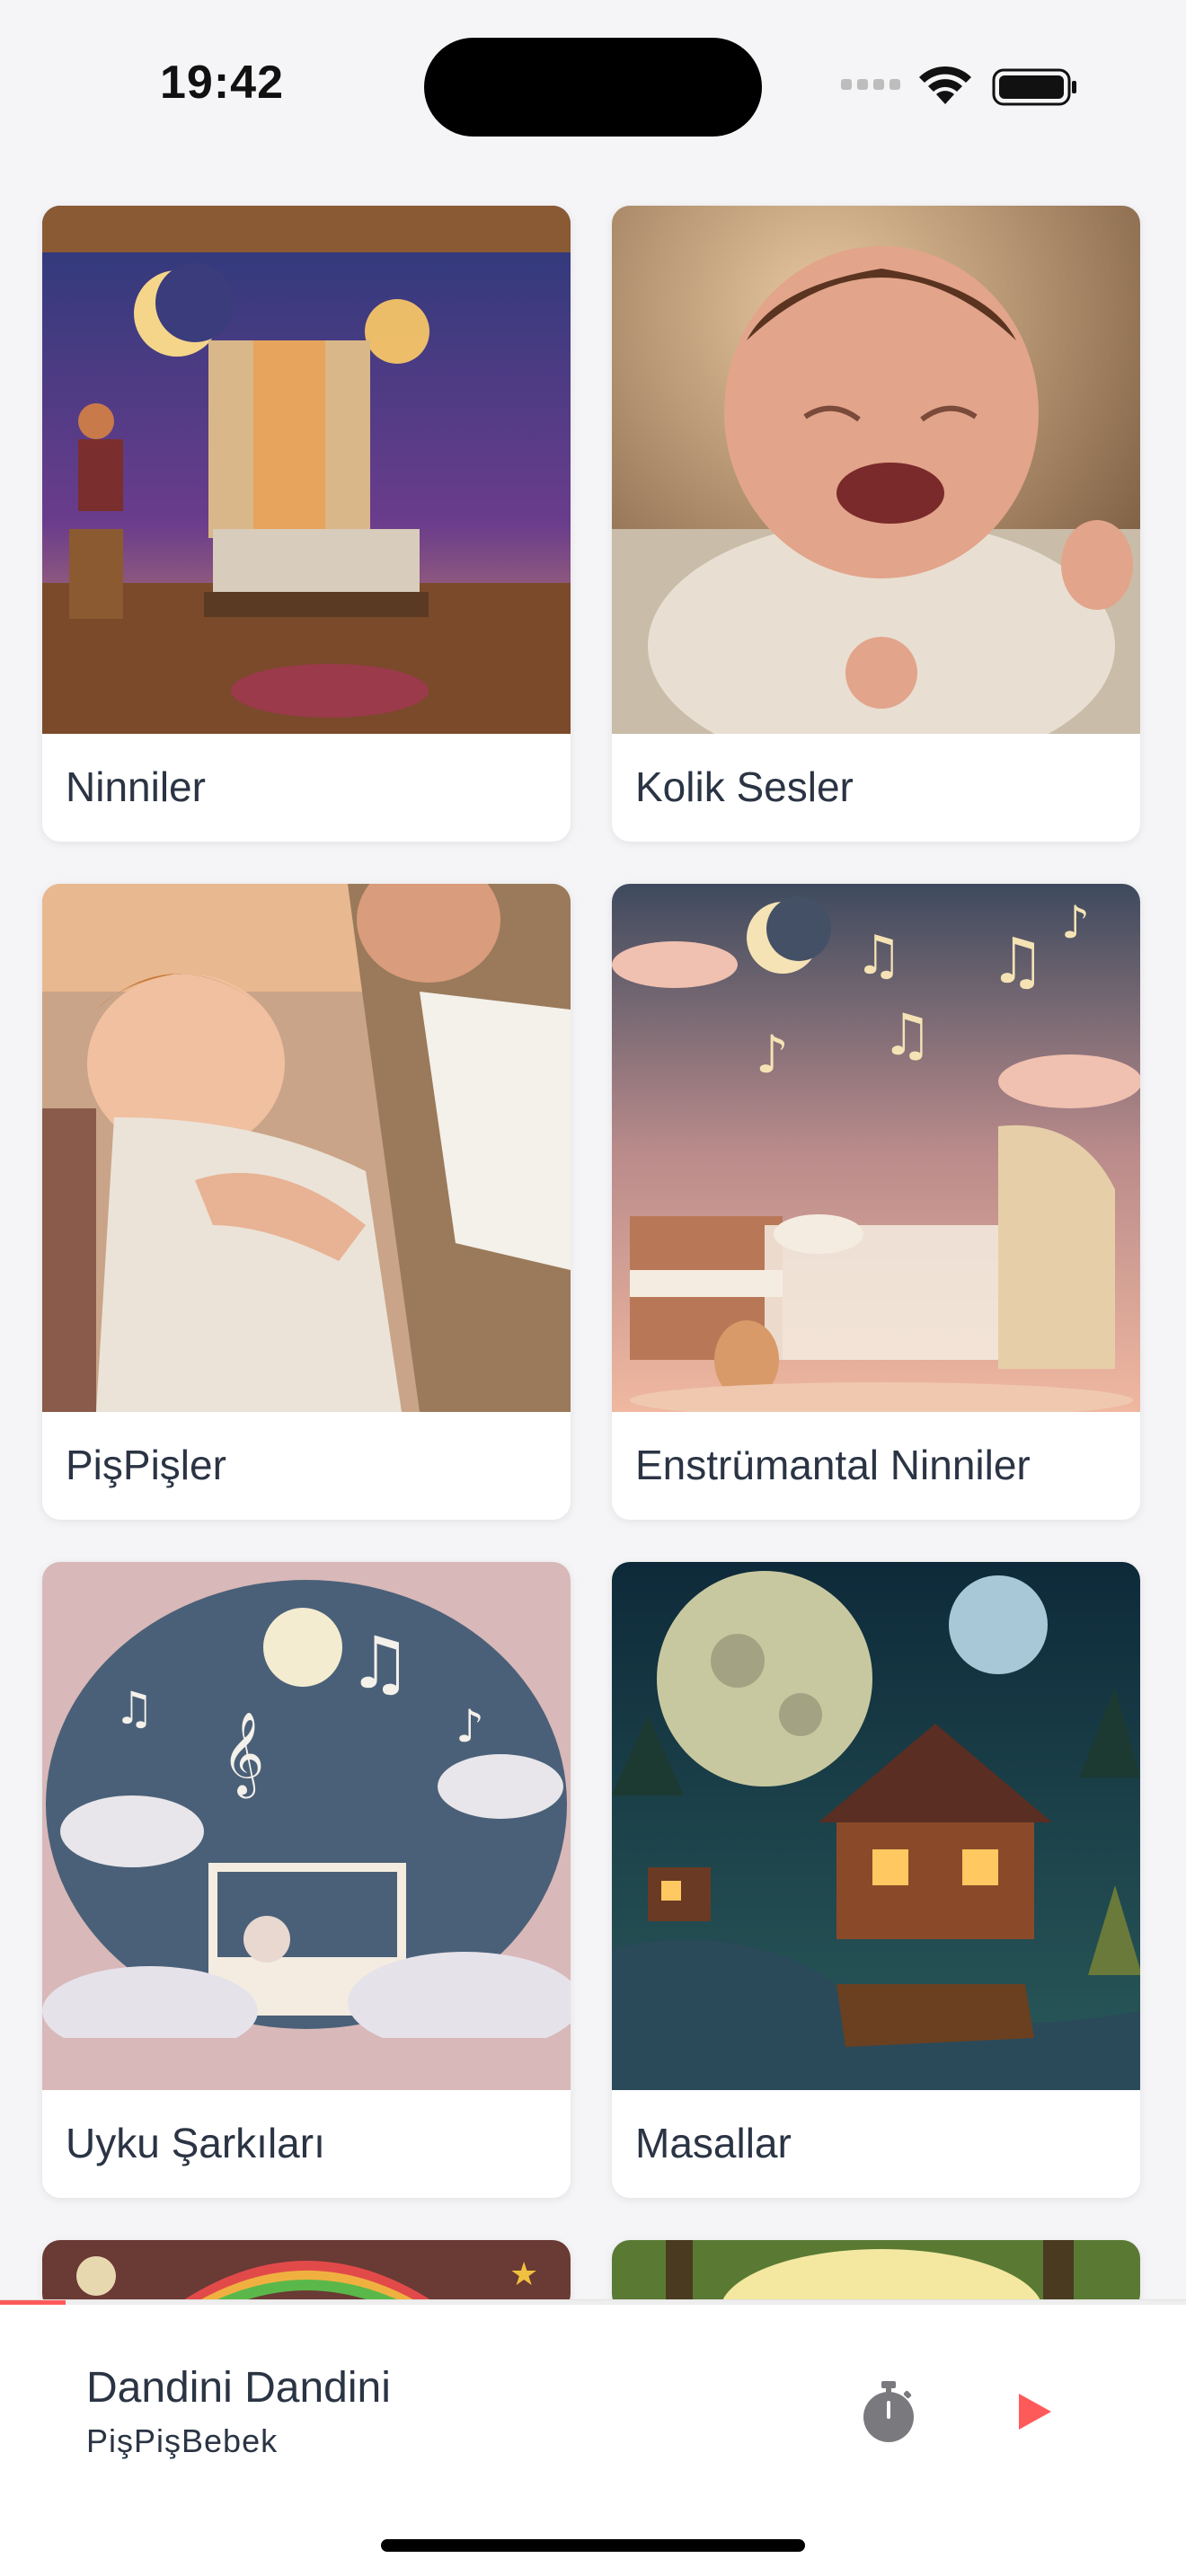  I want to click on category-label: PişPişler, so click(146, 1465).